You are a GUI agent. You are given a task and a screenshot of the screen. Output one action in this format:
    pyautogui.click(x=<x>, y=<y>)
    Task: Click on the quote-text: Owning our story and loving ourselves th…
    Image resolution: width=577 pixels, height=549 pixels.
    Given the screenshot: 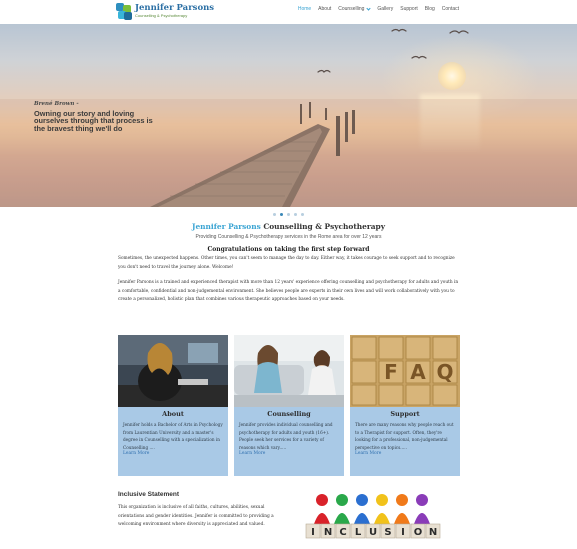 What is the action you would take?
    pyautogui.click(x=93, y=121)
    